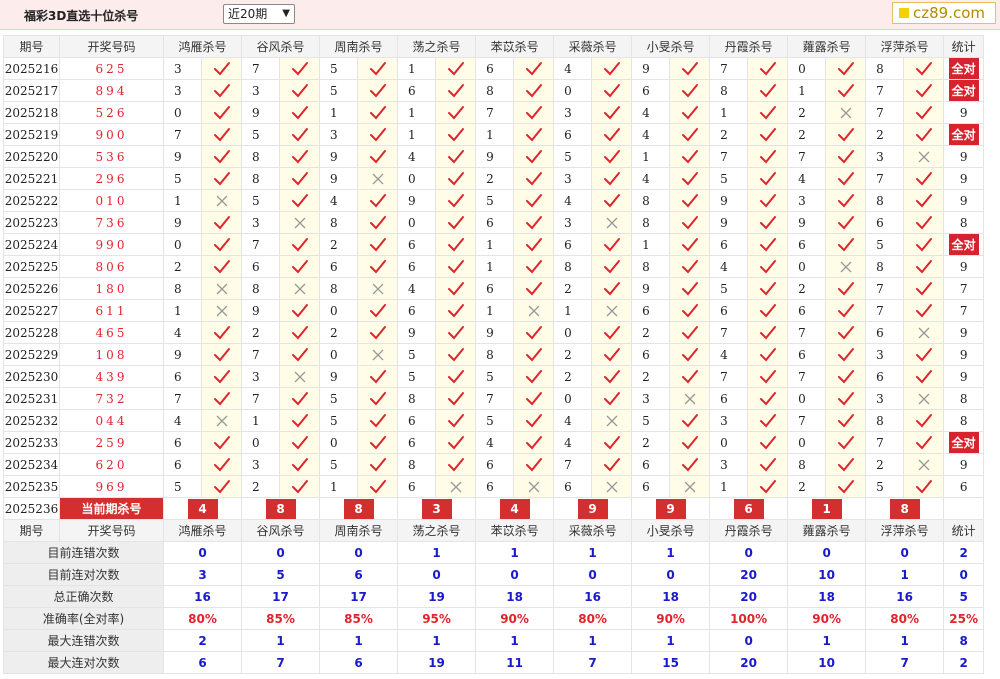 The width and height of the screenshot is (1000, 679). What do you see at coordinates (202, 662) in the screenshot?
I see `stats-value-cell: 6` at bounding box center [202, 662].